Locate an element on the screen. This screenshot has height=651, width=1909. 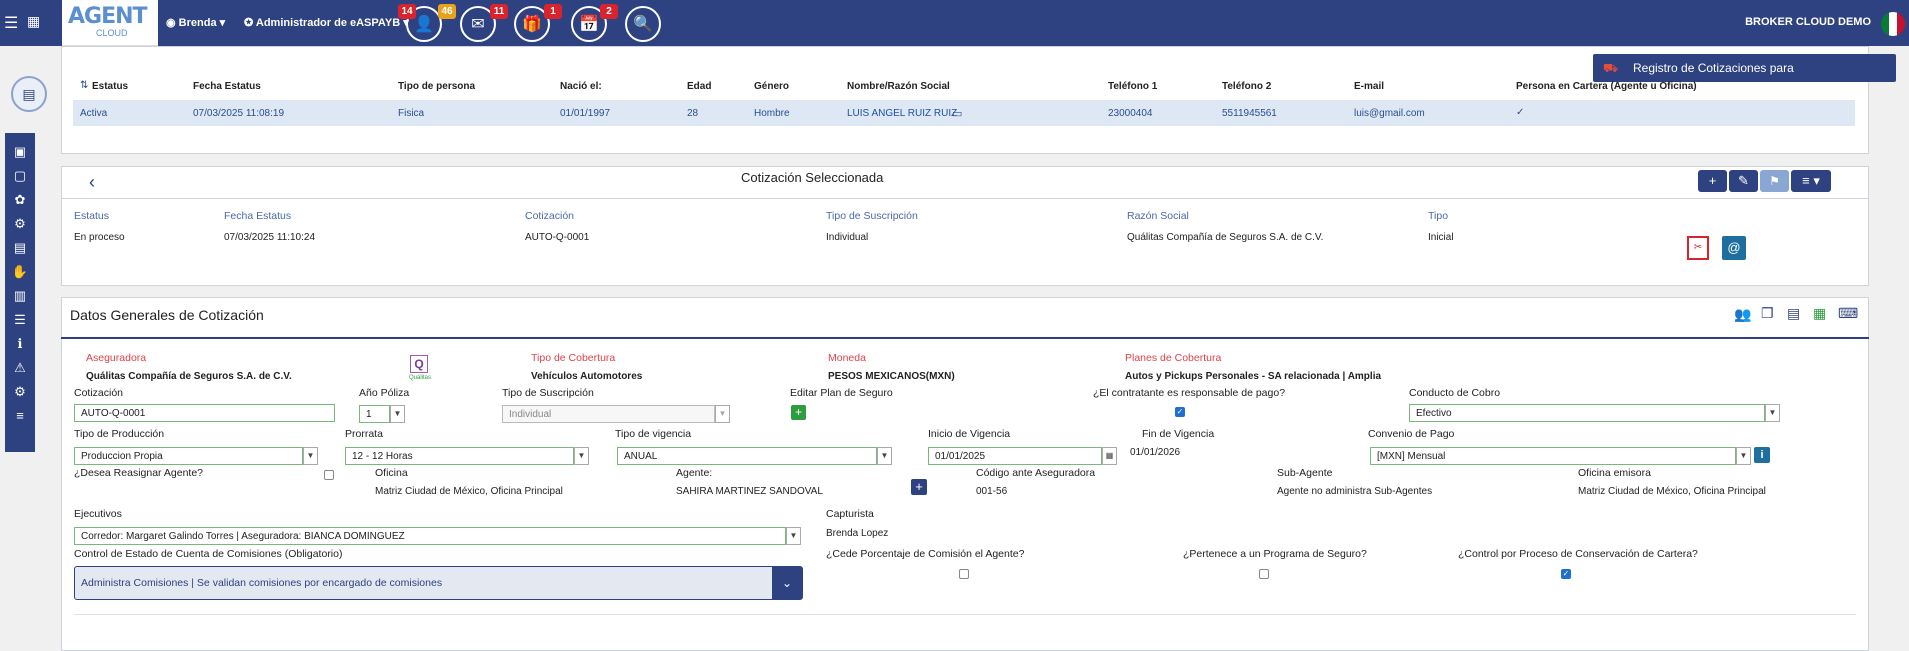
q-label-estatus: Estatus is located at coordinates (92, 216).